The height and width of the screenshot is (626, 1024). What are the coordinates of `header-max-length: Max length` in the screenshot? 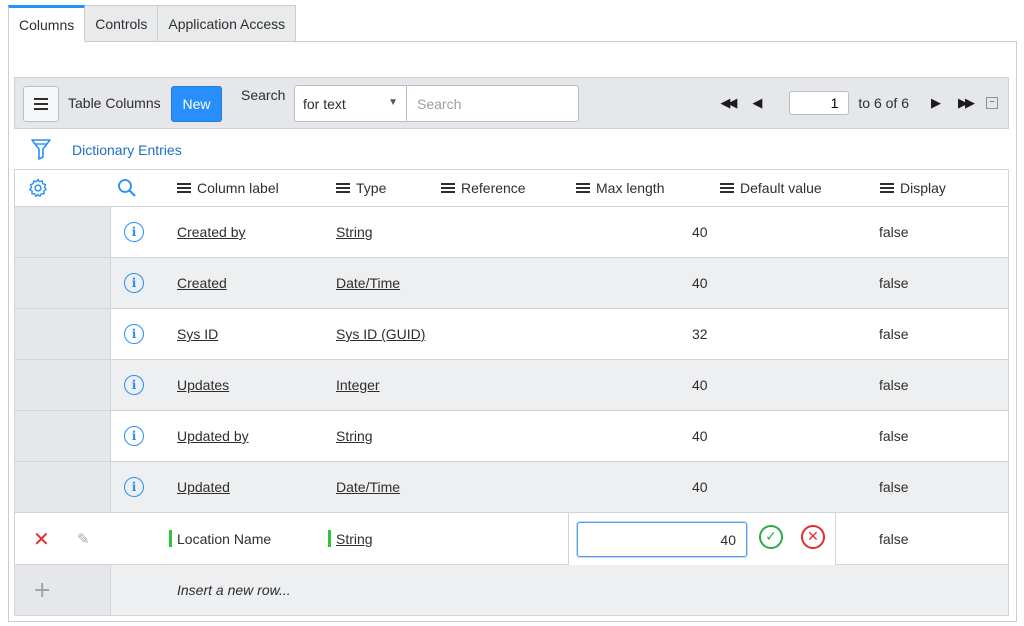 It's located at (620, 188).